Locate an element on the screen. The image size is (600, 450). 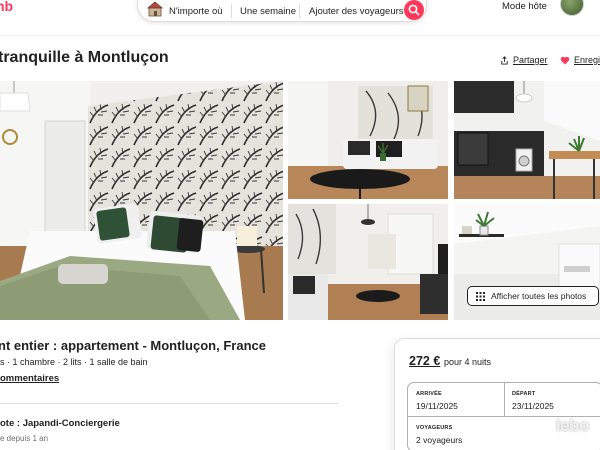
save-label: Enregi is located at coordinates (587, 60).